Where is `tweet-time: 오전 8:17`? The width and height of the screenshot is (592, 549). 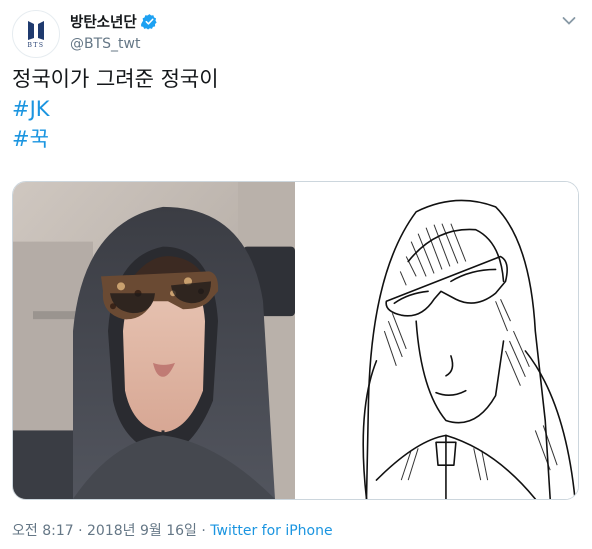 tweet-time: 오전 8:17 is located at coordinates (43, 531).